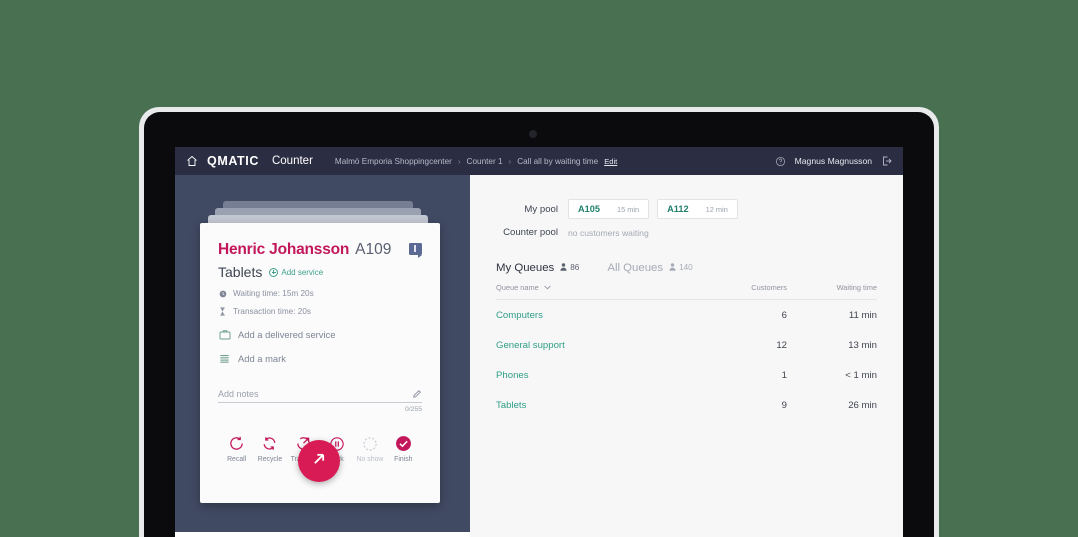  I want to click on pool-ticket-chip: A112 12 min, so click(697, 209).